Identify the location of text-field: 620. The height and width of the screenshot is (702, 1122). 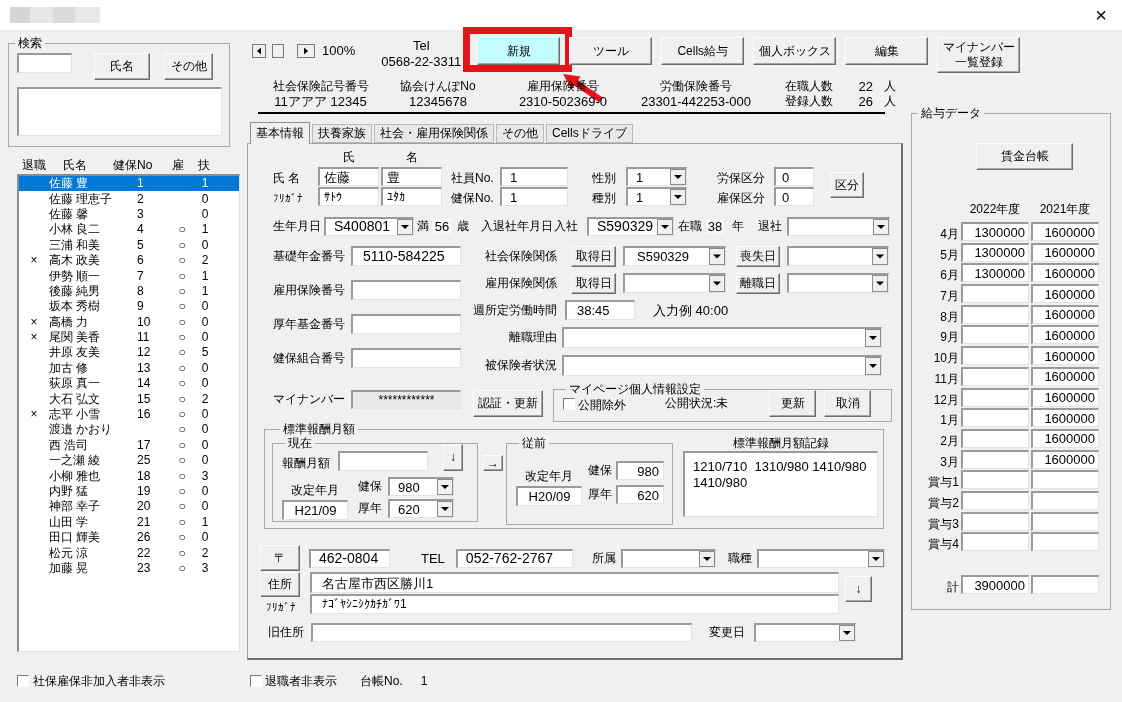
(640, 494).